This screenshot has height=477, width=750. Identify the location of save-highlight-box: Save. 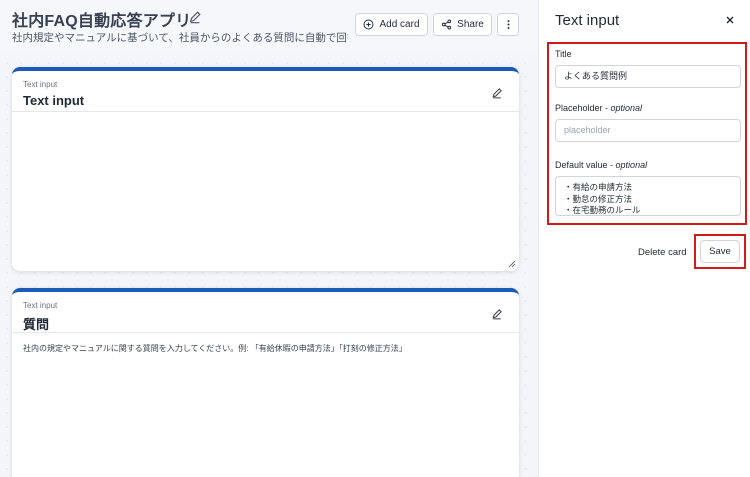
(720, 251).